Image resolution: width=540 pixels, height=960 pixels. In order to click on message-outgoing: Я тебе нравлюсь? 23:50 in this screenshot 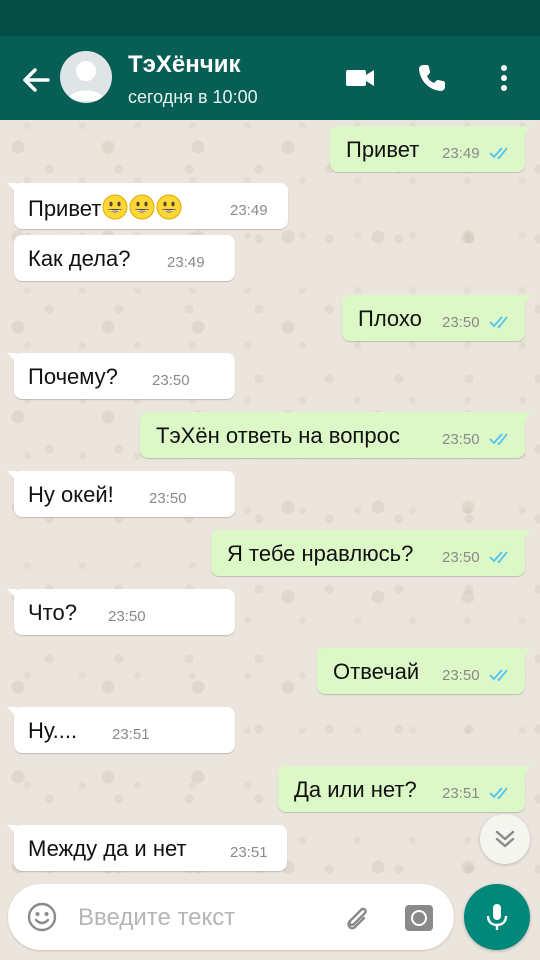, I will do `click(371, 553)`.